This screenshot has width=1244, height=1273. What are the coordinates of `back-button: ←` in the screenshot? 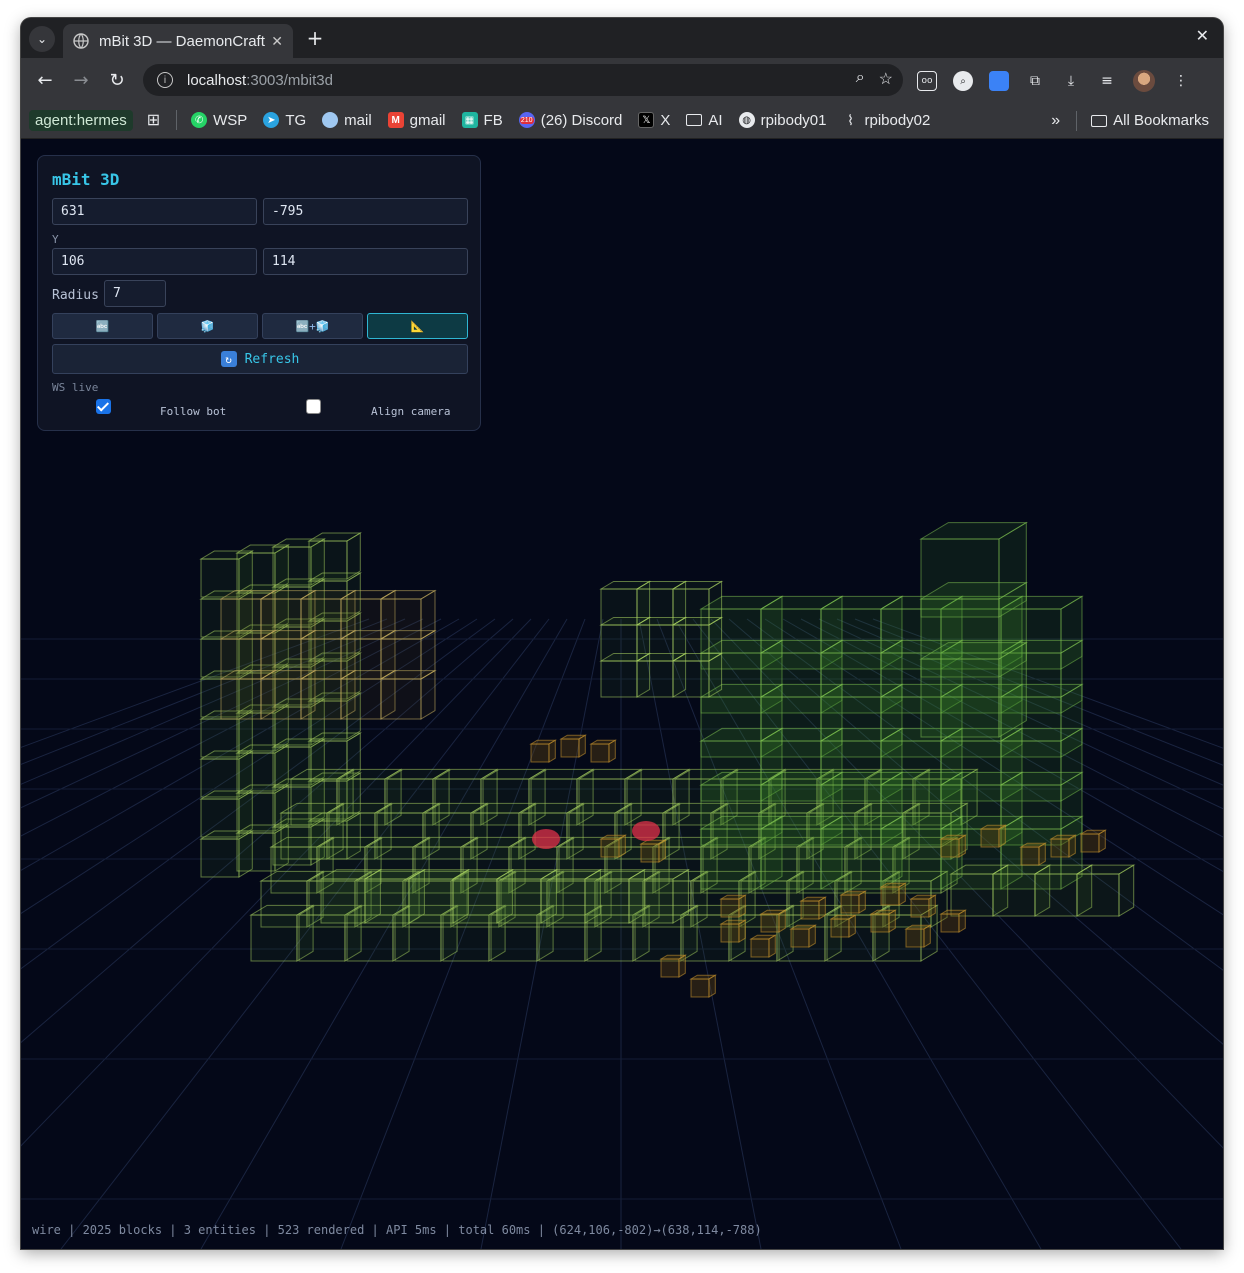 It's located at (45, 80).